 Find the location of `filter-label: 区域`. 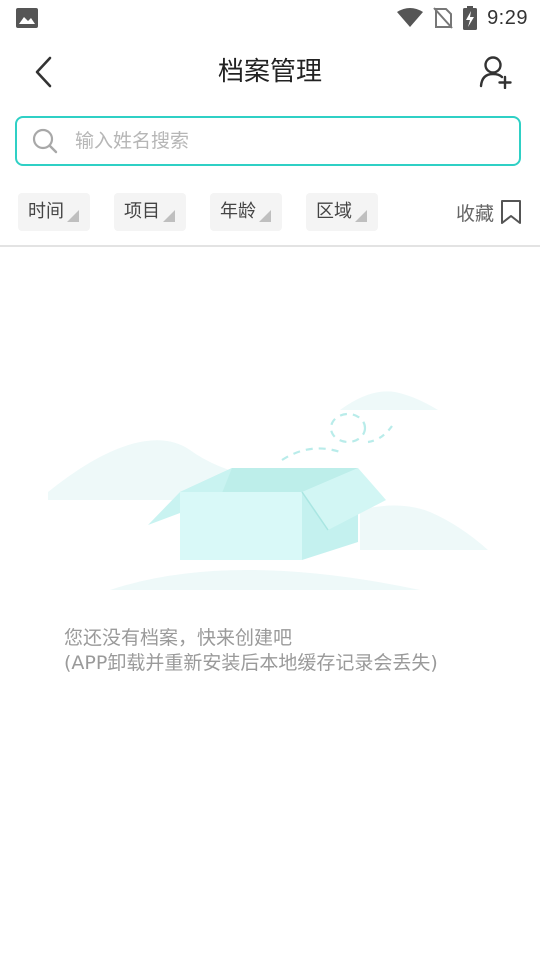

filter-label: 区域 is located at coordinates (334, 211).